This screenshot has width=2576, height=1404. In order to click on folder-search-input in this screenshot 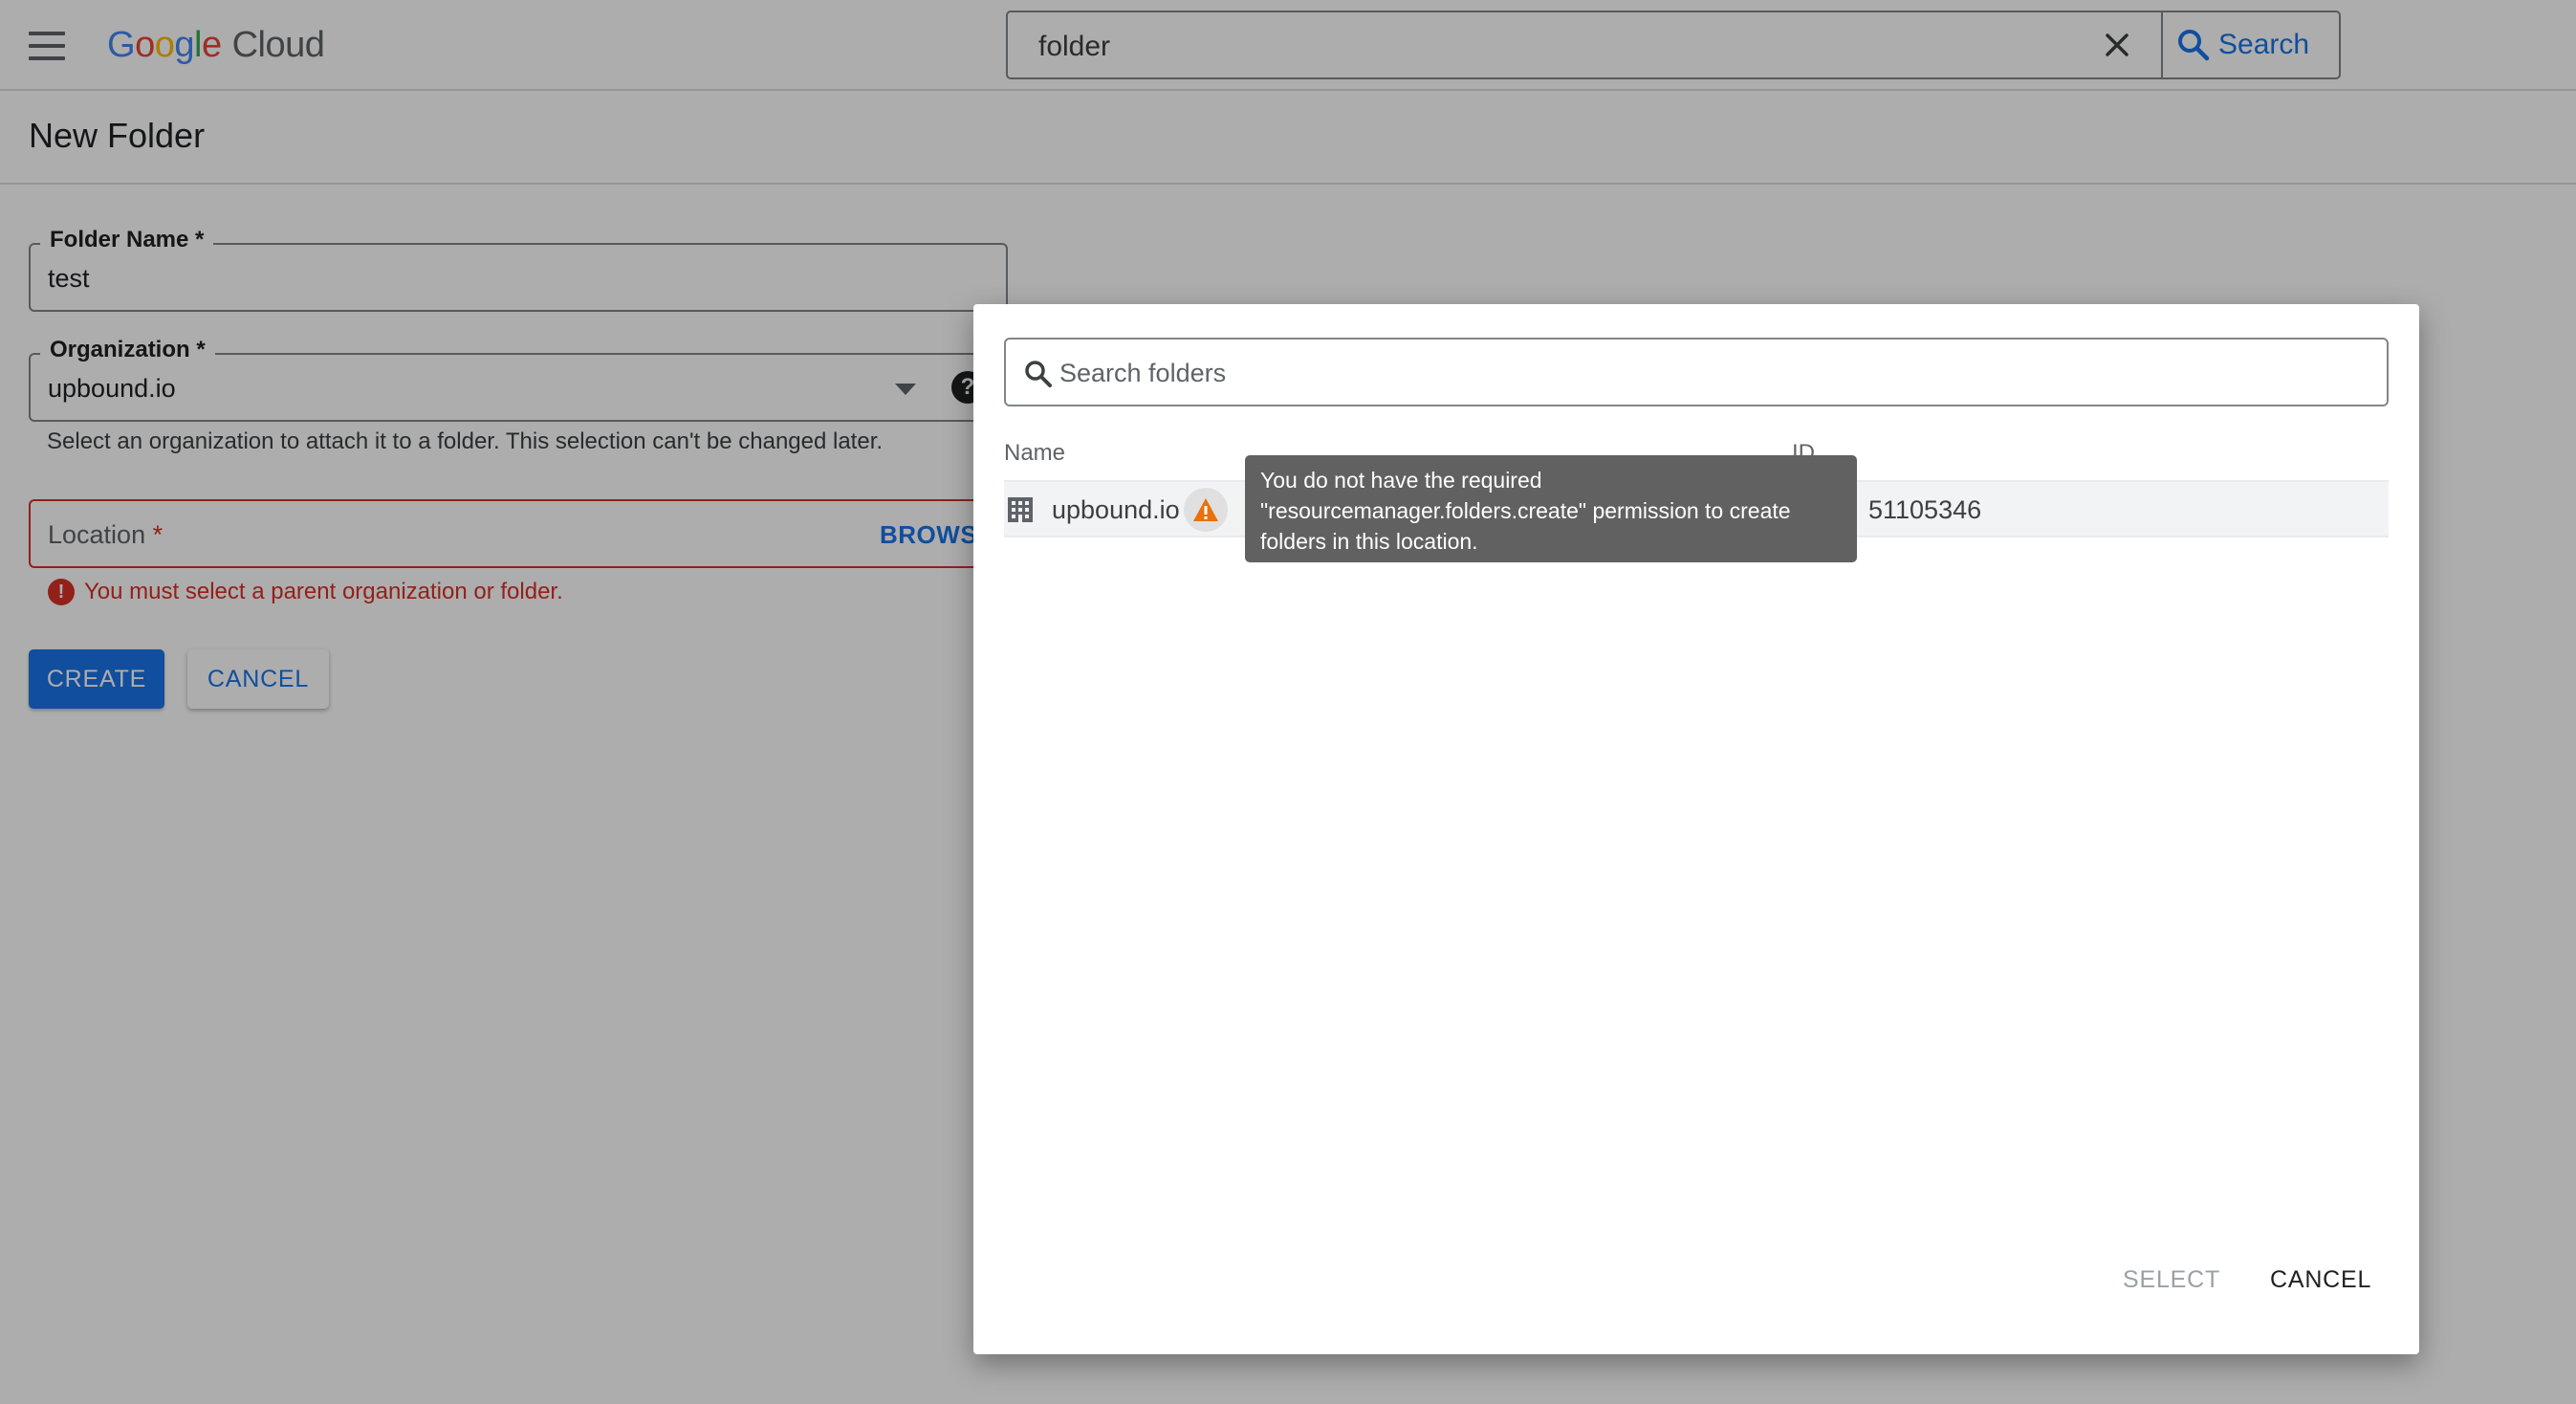, I will do `click(1709, 373)`.